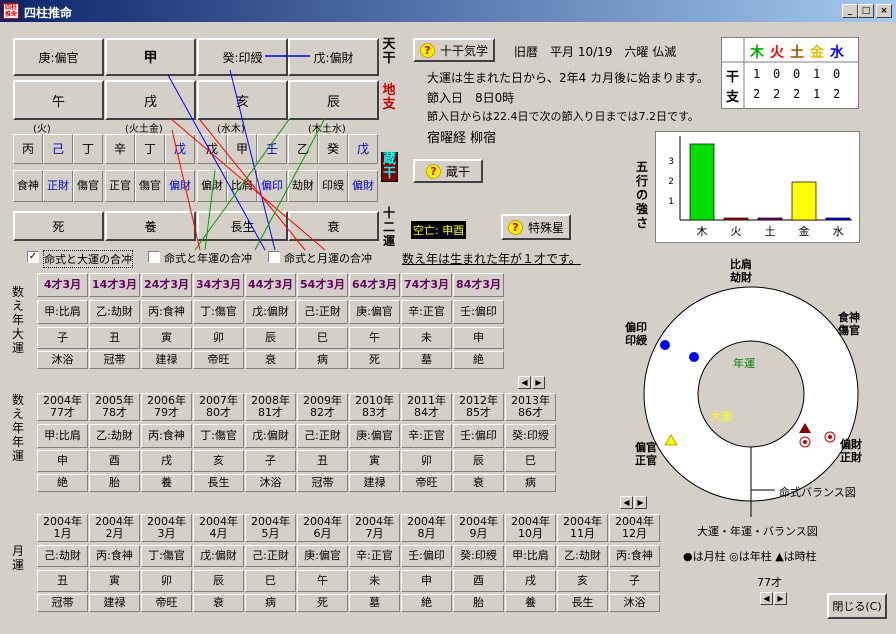 Image resolution: width=896 pixels, height=634 pixels. What do you see at coordinates (114, 285) in the screenshot?
I see `taiun-age-cell: 14才3月` at bounding box center [114, 285].